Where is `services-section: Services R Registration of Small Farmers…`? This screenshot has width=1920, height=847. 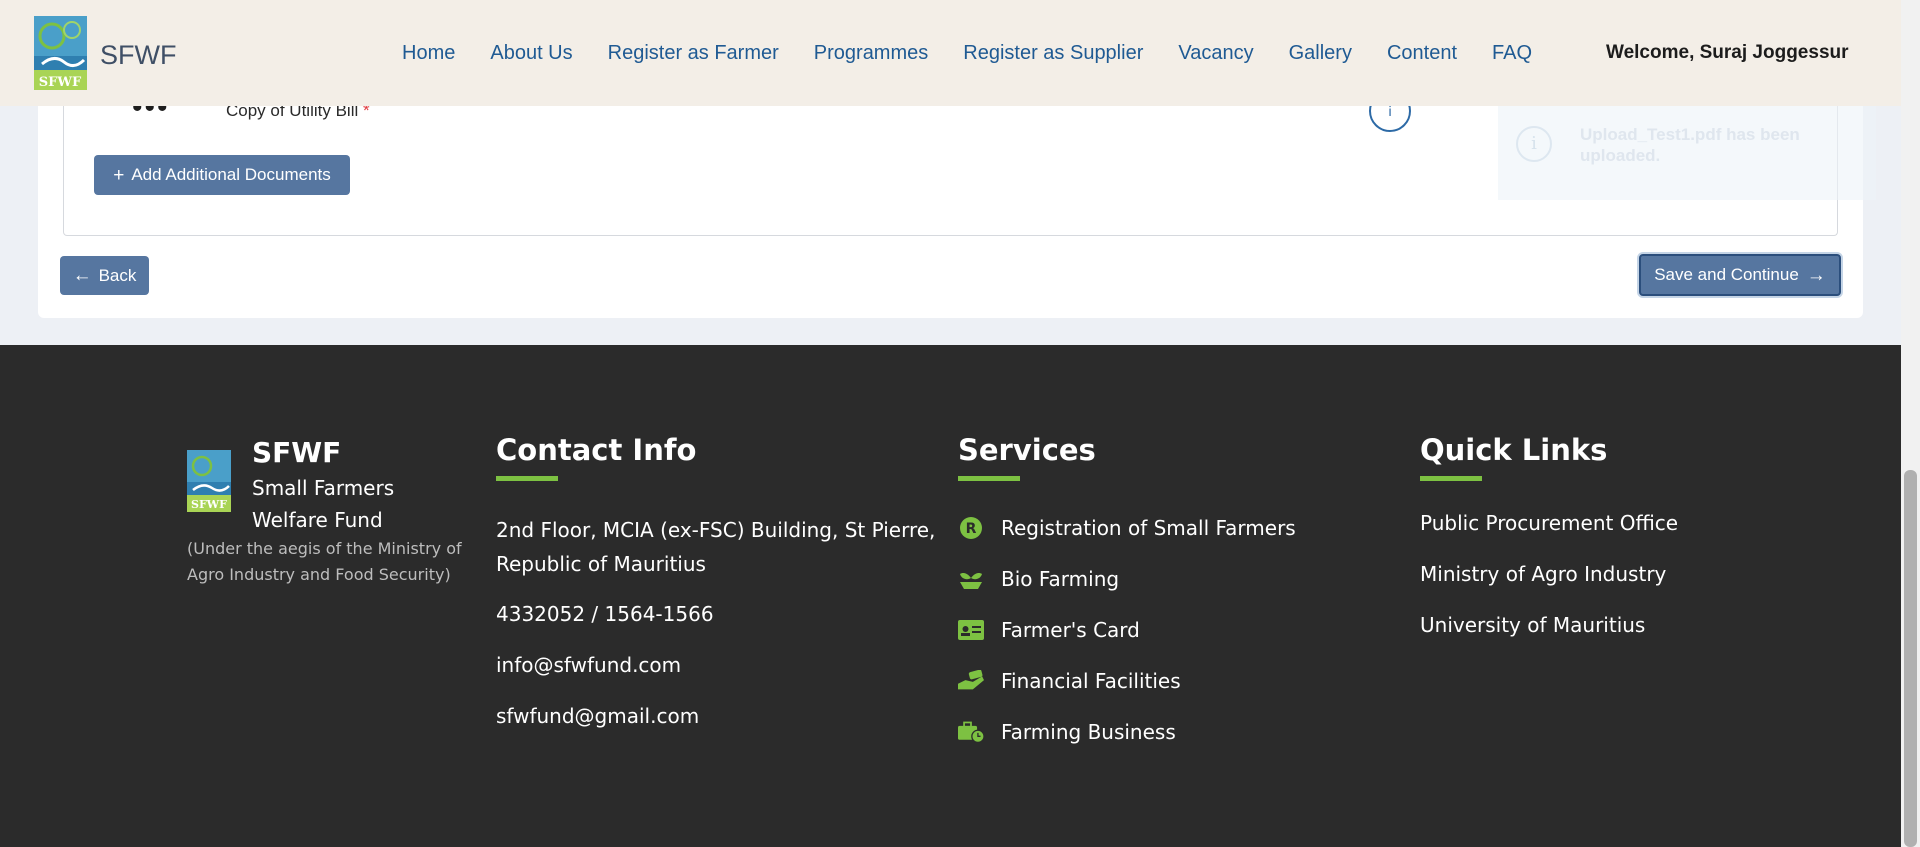 services-section: Services R Registration of Small Farmers… is located at coordinates (1127, 599).